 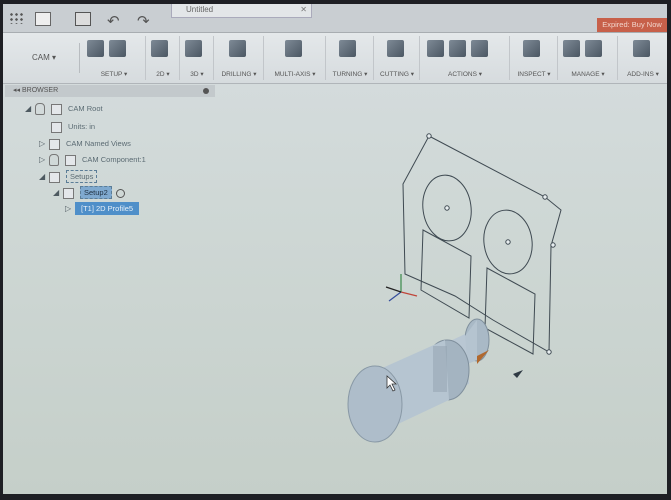 I want to click on document-tab: Untitled ✕, so click(x=241, y=11).